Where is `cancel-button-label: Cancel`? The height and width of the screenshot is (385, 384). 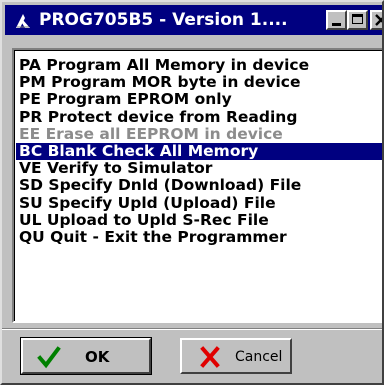 cancel-button-label: Cancel is located at coordinates (259, 357).